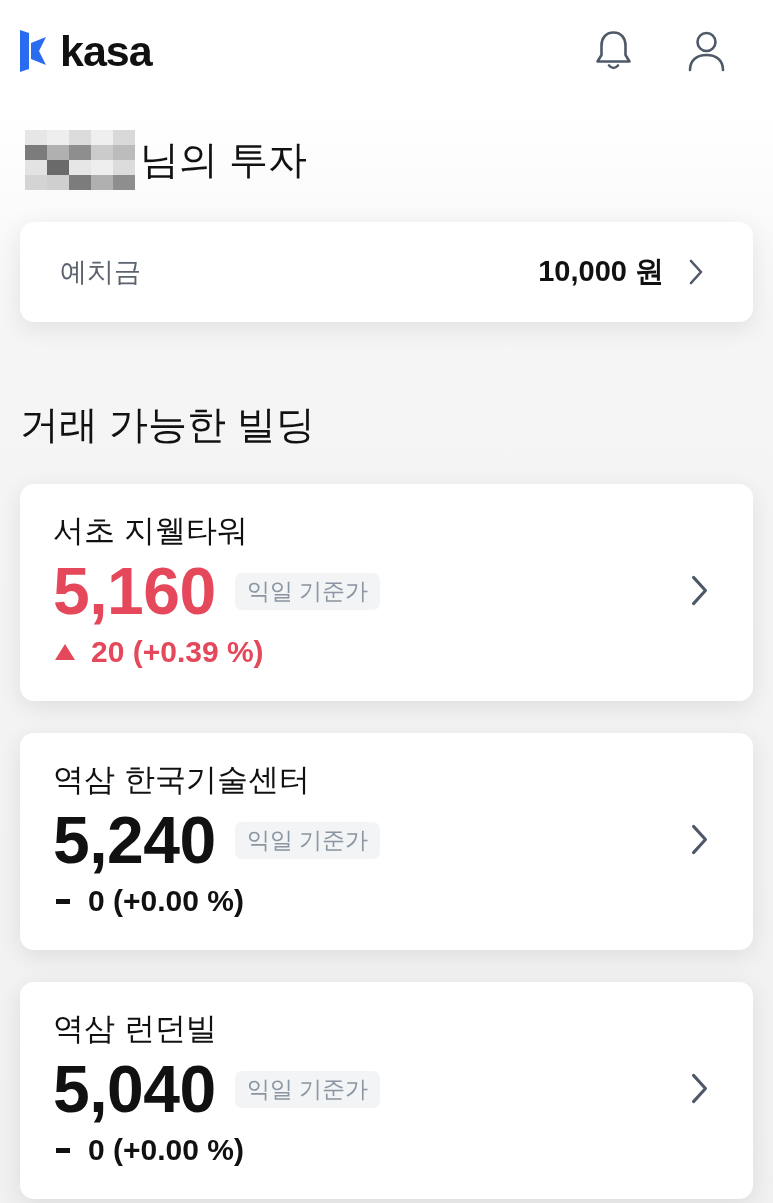 This screenshot has height=1203, width=773. Describe the element at coordinates (33, 51) in the screenshot. I see `logo-mark-icon` at that location.